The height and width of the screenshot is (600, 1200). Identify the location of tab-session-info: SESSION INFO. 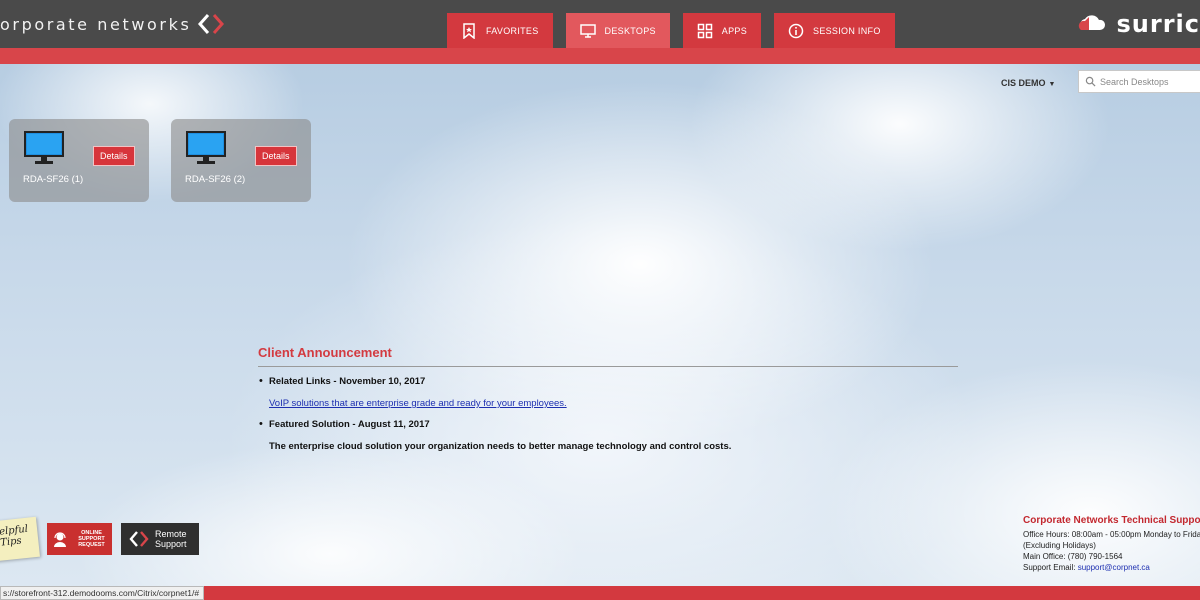
(834, 30).